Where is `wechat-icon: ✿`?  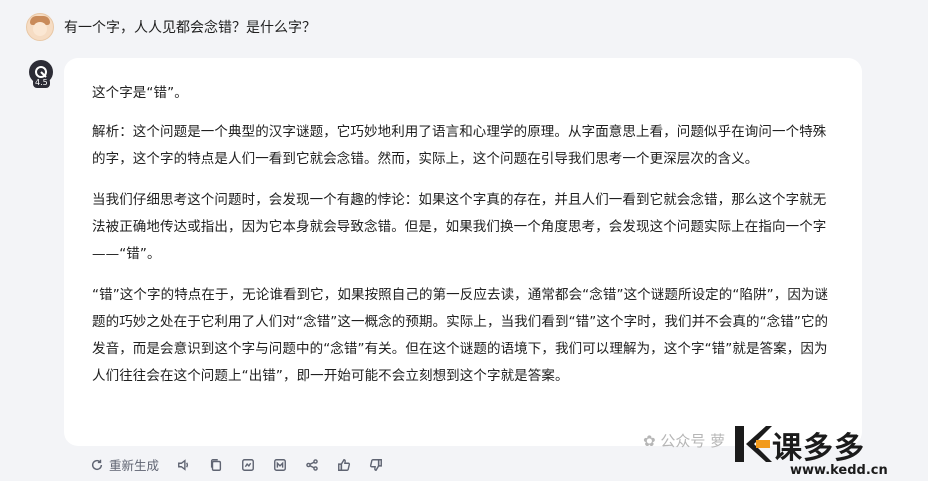 wechat-icon: ✿ is located at coordinates (652, 441).